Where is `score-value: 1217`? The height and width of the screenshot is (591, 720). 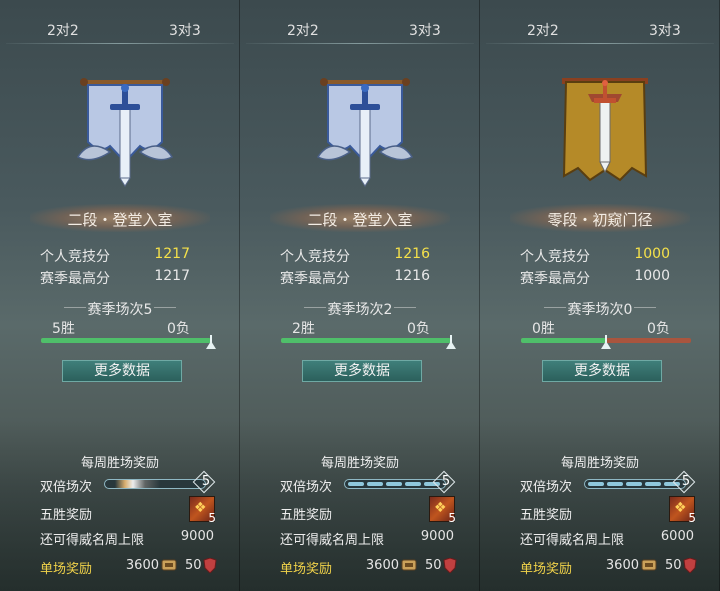
score-value: 1217 is located at coordinates (172, 254).